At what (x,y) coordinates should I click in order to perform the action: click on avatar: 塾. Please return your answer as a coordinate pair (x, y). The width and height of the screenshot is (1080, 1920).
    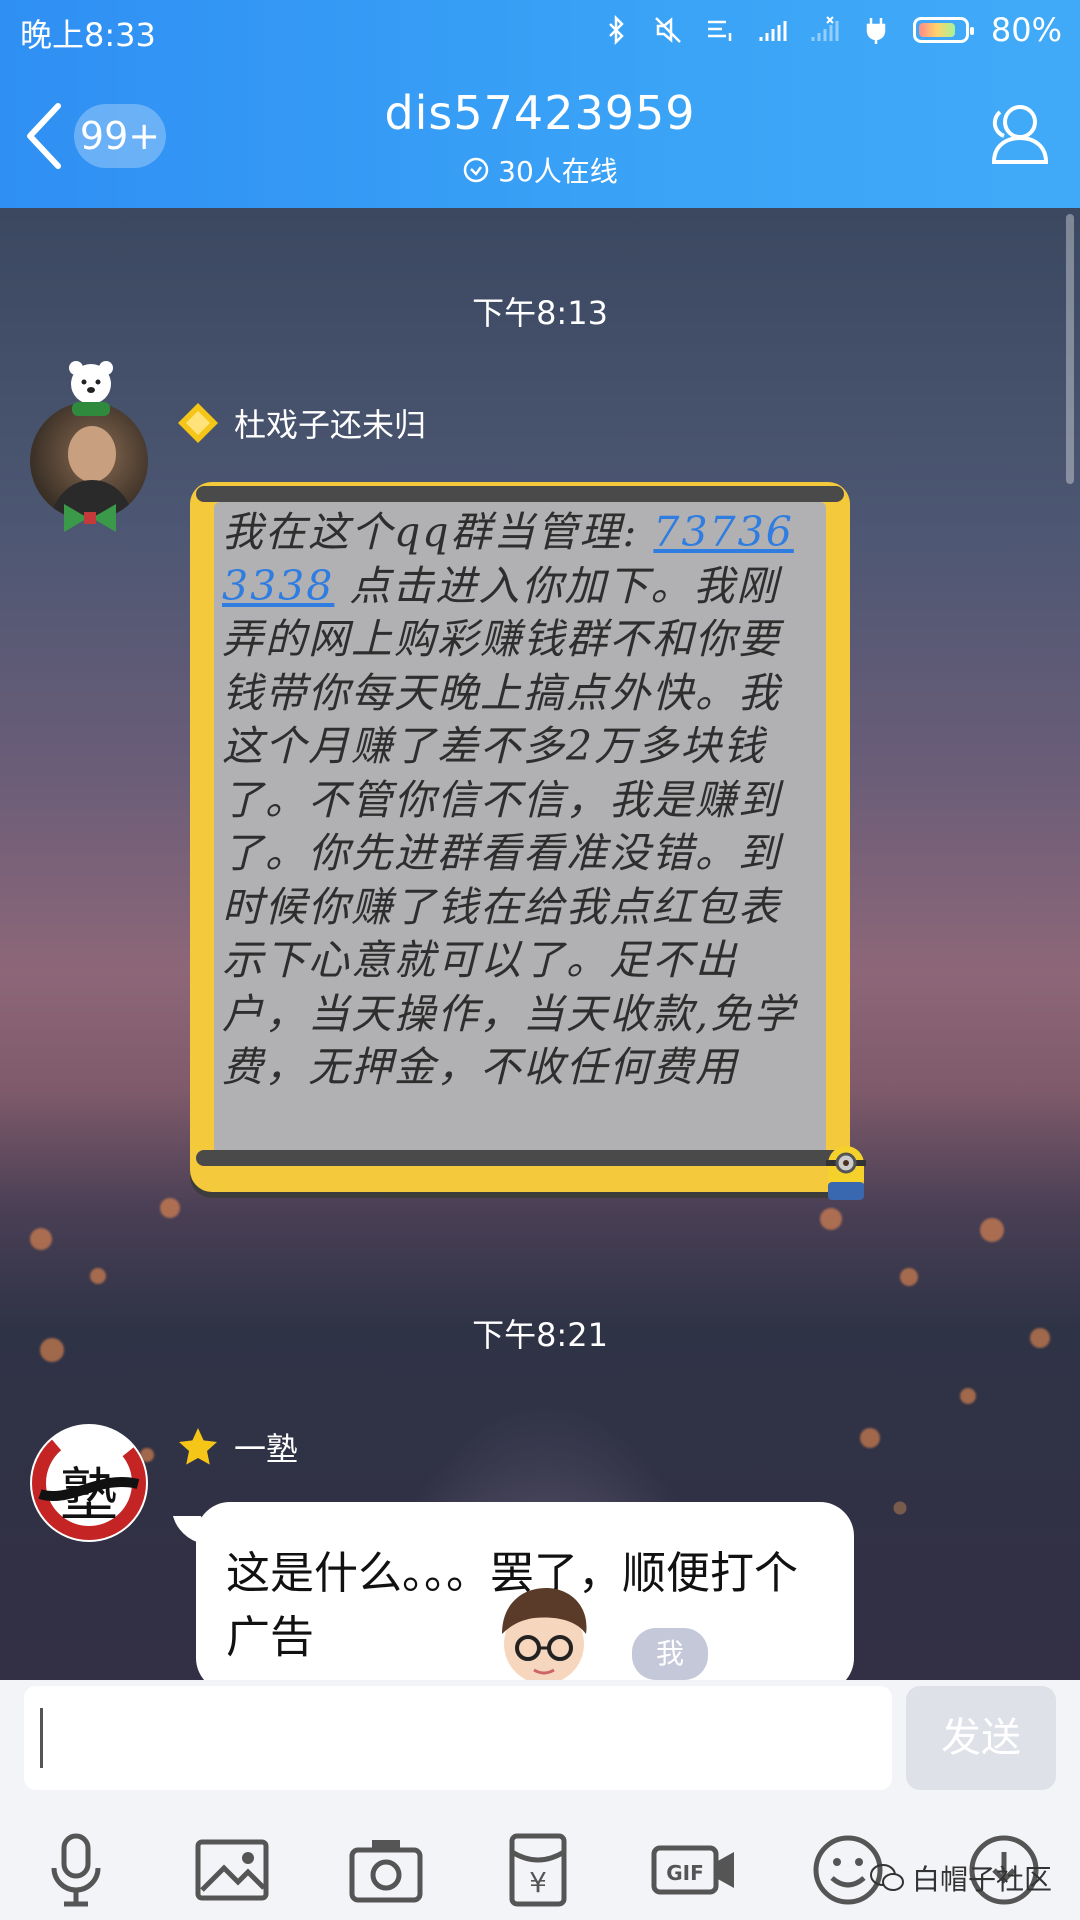
    Looking at the image, I should click on (89, 1483).